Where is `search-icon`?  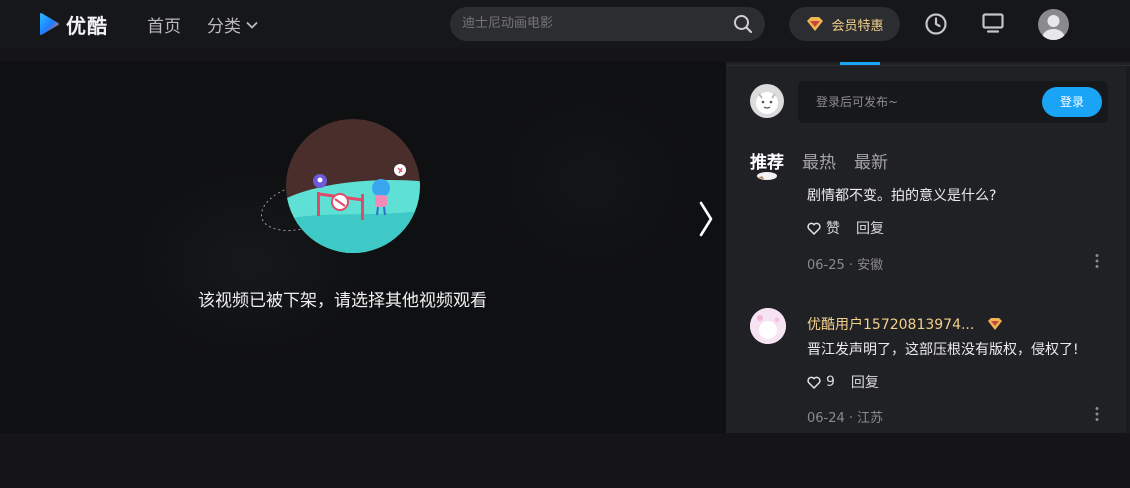
search-icon is located at coordinates (743, 24).